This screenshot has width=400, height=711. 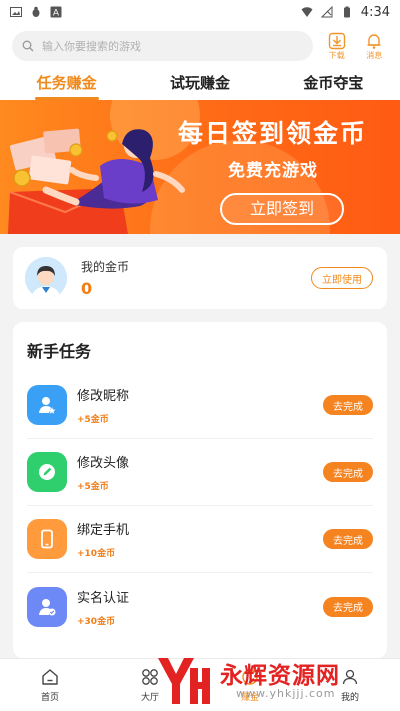 I want to click on message-button: 消息, so click(x=375, y=46).